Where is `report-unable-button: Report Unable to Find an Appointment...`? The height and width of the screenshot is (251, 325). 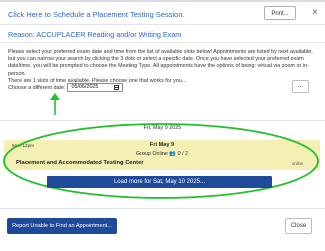
report-unable-button: Report Unable to Find an Appointment... is located at coordinates (62, 226).